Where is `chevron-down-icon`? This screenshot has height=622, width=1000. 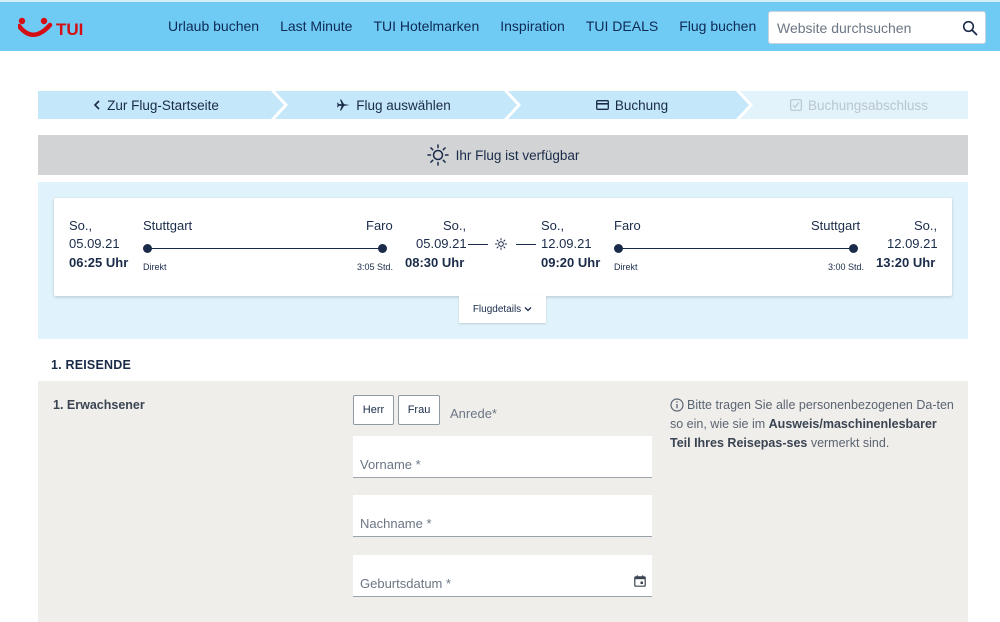
chevron-down-icon is located at coordinates (528, 309).